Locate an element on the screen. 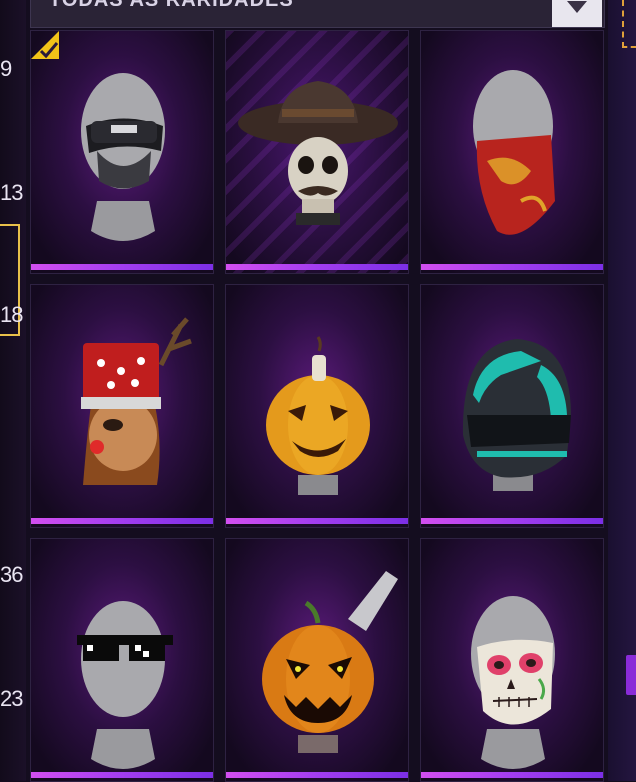 This screenshot has width=636, height=782. red-bandana-icon is located at coordinates (514, 152).